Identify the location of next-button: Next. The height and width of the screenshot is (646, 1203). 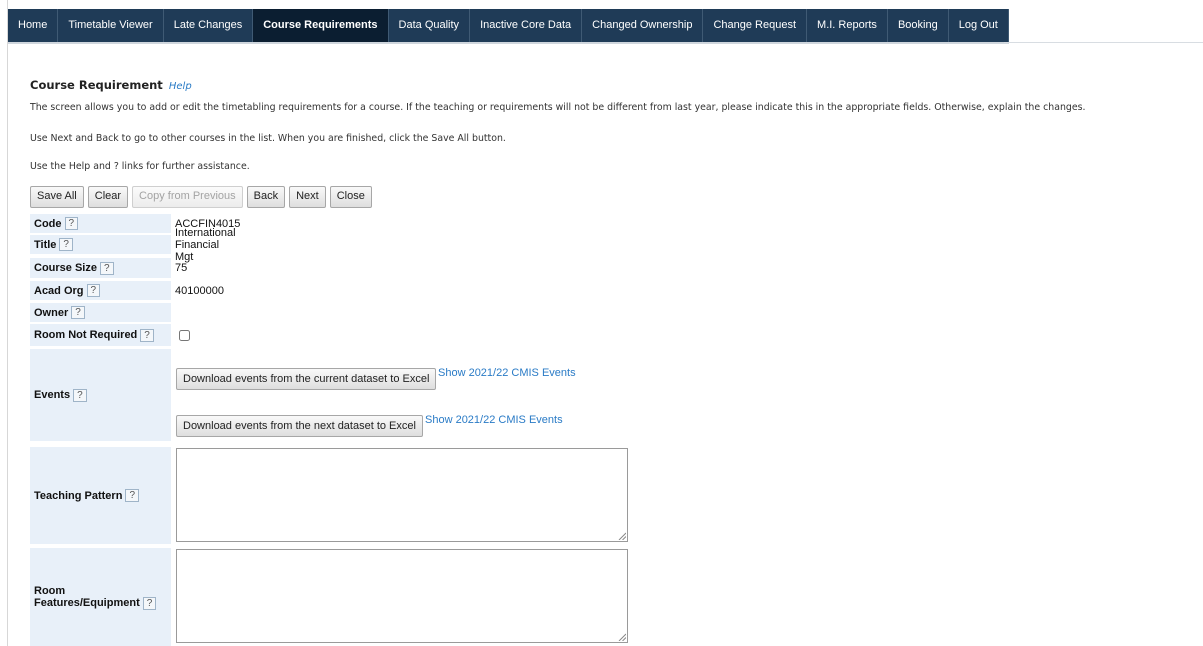
(307, 197).